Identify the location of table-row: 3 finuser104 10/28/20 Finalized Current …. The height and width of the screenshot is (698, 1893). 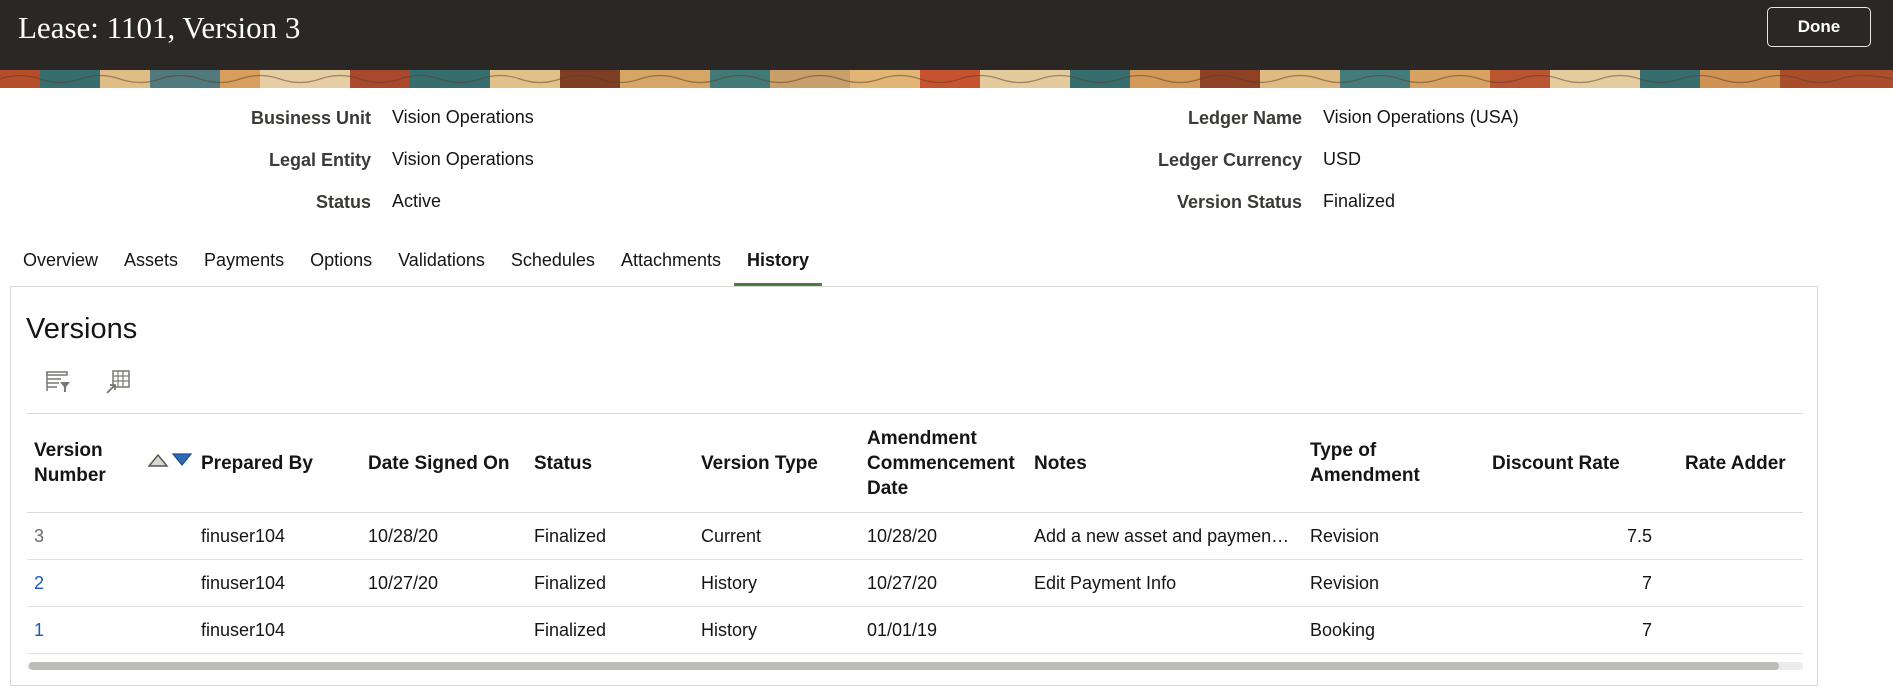
(915, 536).